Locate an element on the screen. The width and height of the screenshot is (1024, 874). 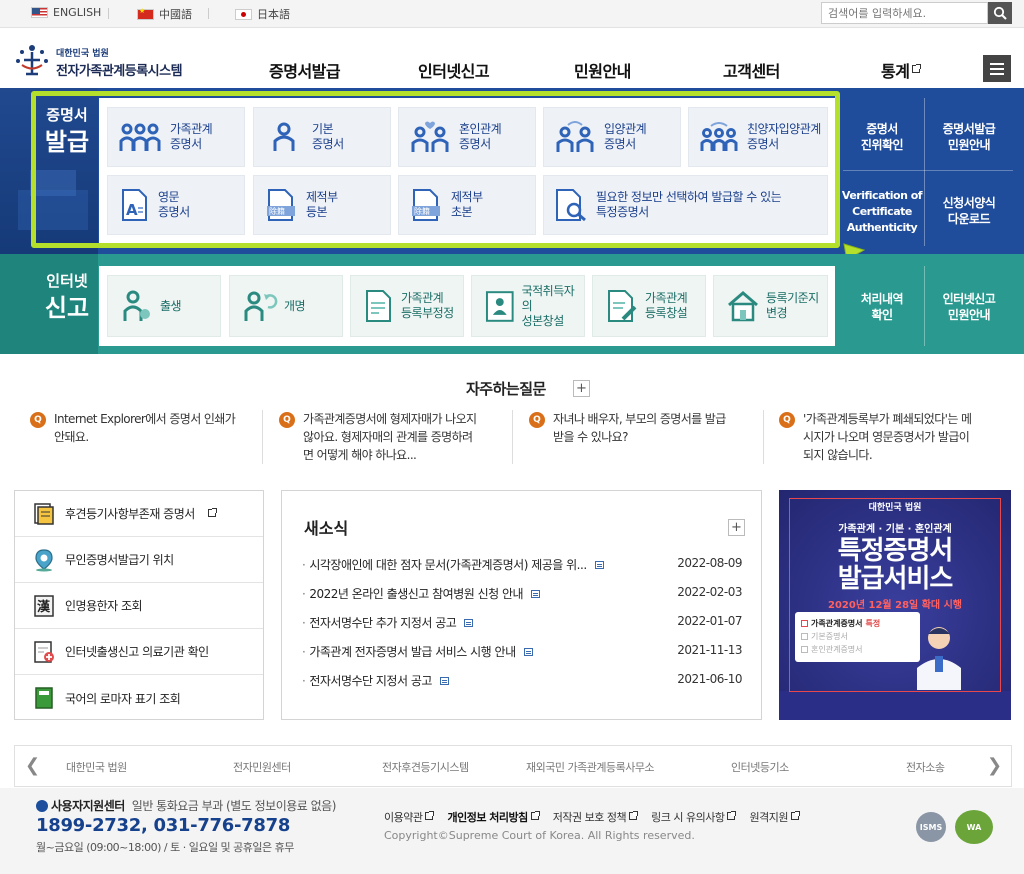
report-civil-guide-link: 인터넷신고 민원안내 is located at coordinates (969, 307).